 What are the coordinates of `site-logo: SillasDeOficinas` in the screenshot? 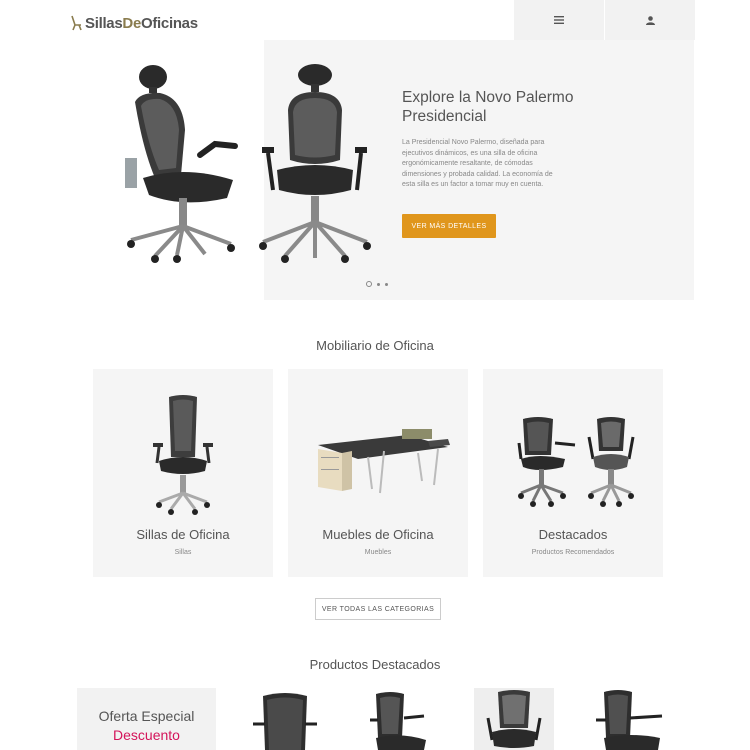 It's located at (134, 23).